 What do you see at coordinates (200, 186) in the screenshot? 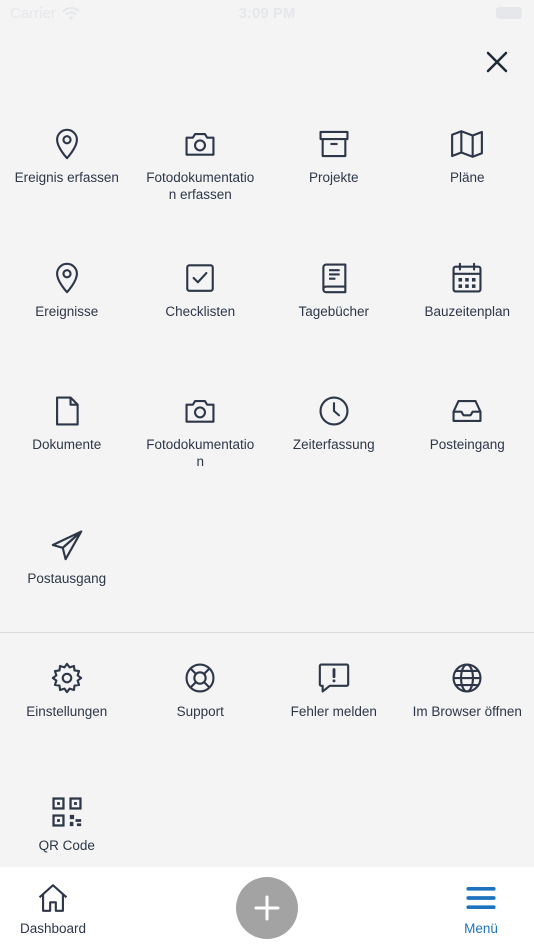
I see `menu-item-label: Fotodokumentation erfassen` at bounding box center [200, 186].